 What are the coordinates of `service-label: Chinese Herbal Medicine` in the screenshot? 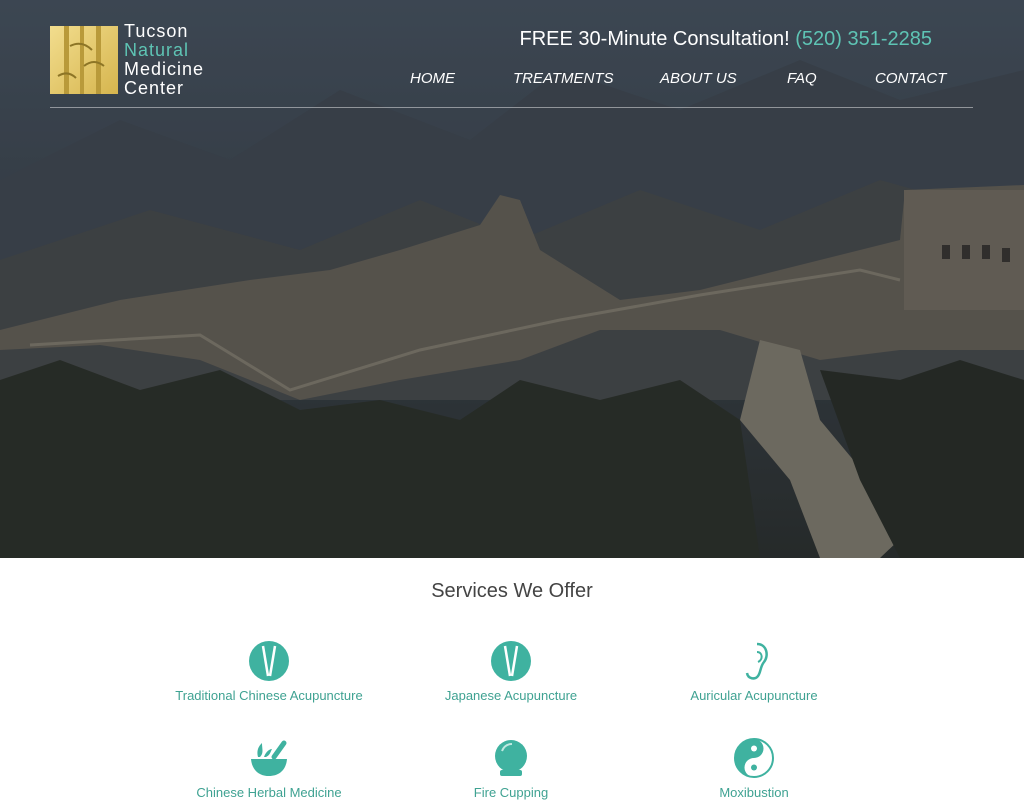 It's located at (269, 792).